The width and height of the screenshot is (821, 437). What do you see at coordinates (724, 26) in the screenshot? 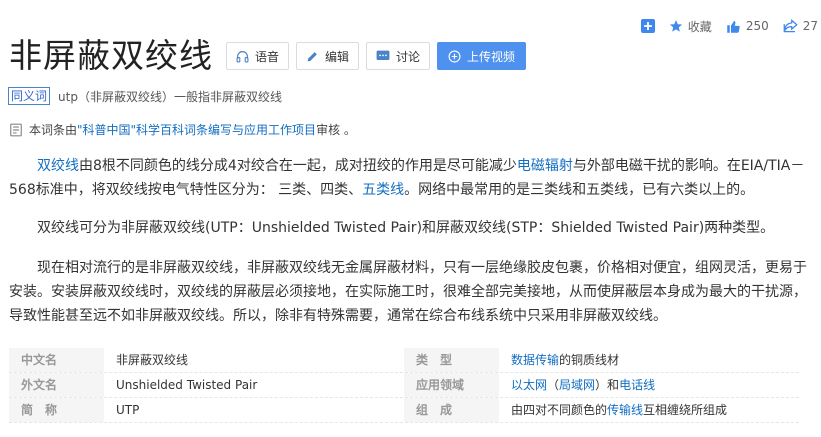
I see `top-toolbar: 收藏 250 27` at bounding box center [724, 26].